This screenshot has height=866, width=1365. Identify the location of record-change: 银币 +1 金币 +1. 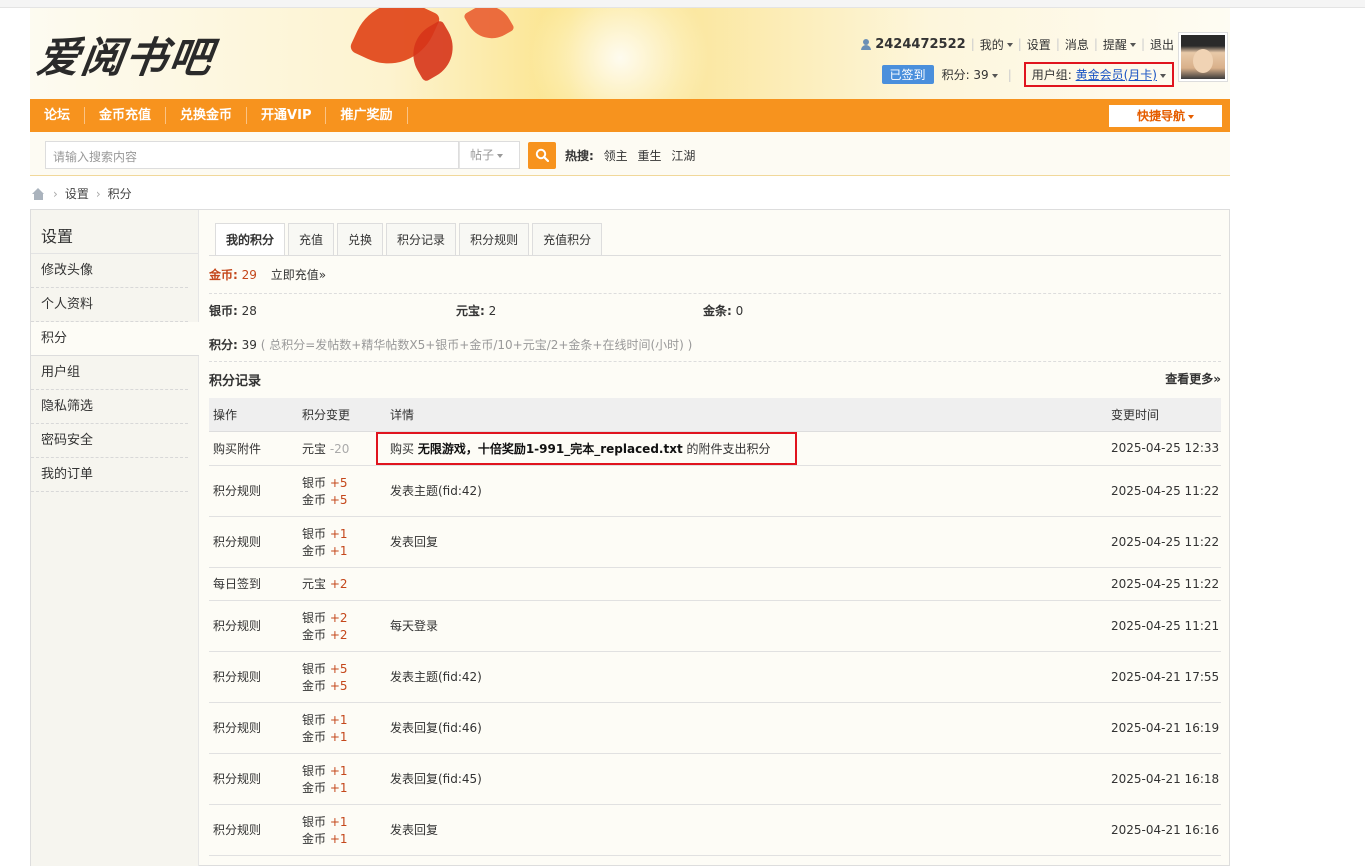
(342, 779).